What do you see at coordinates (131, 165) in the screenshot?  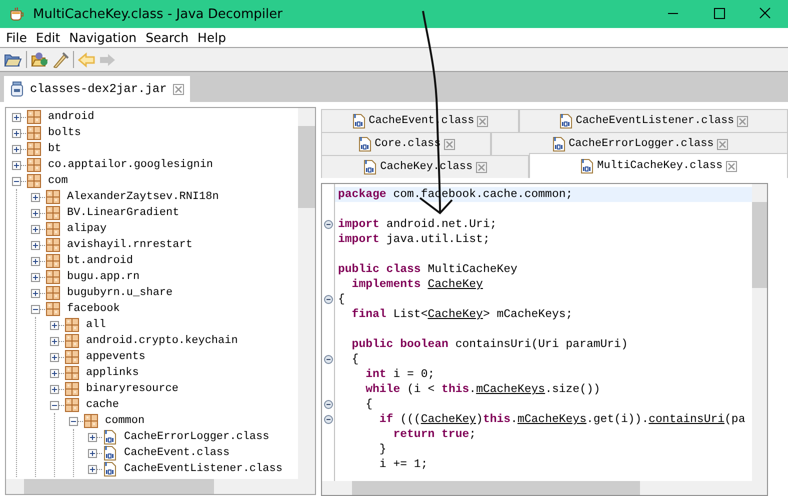 I see `tree-item: co.apptailor.googlesignin` at bounding box center [131, 165].